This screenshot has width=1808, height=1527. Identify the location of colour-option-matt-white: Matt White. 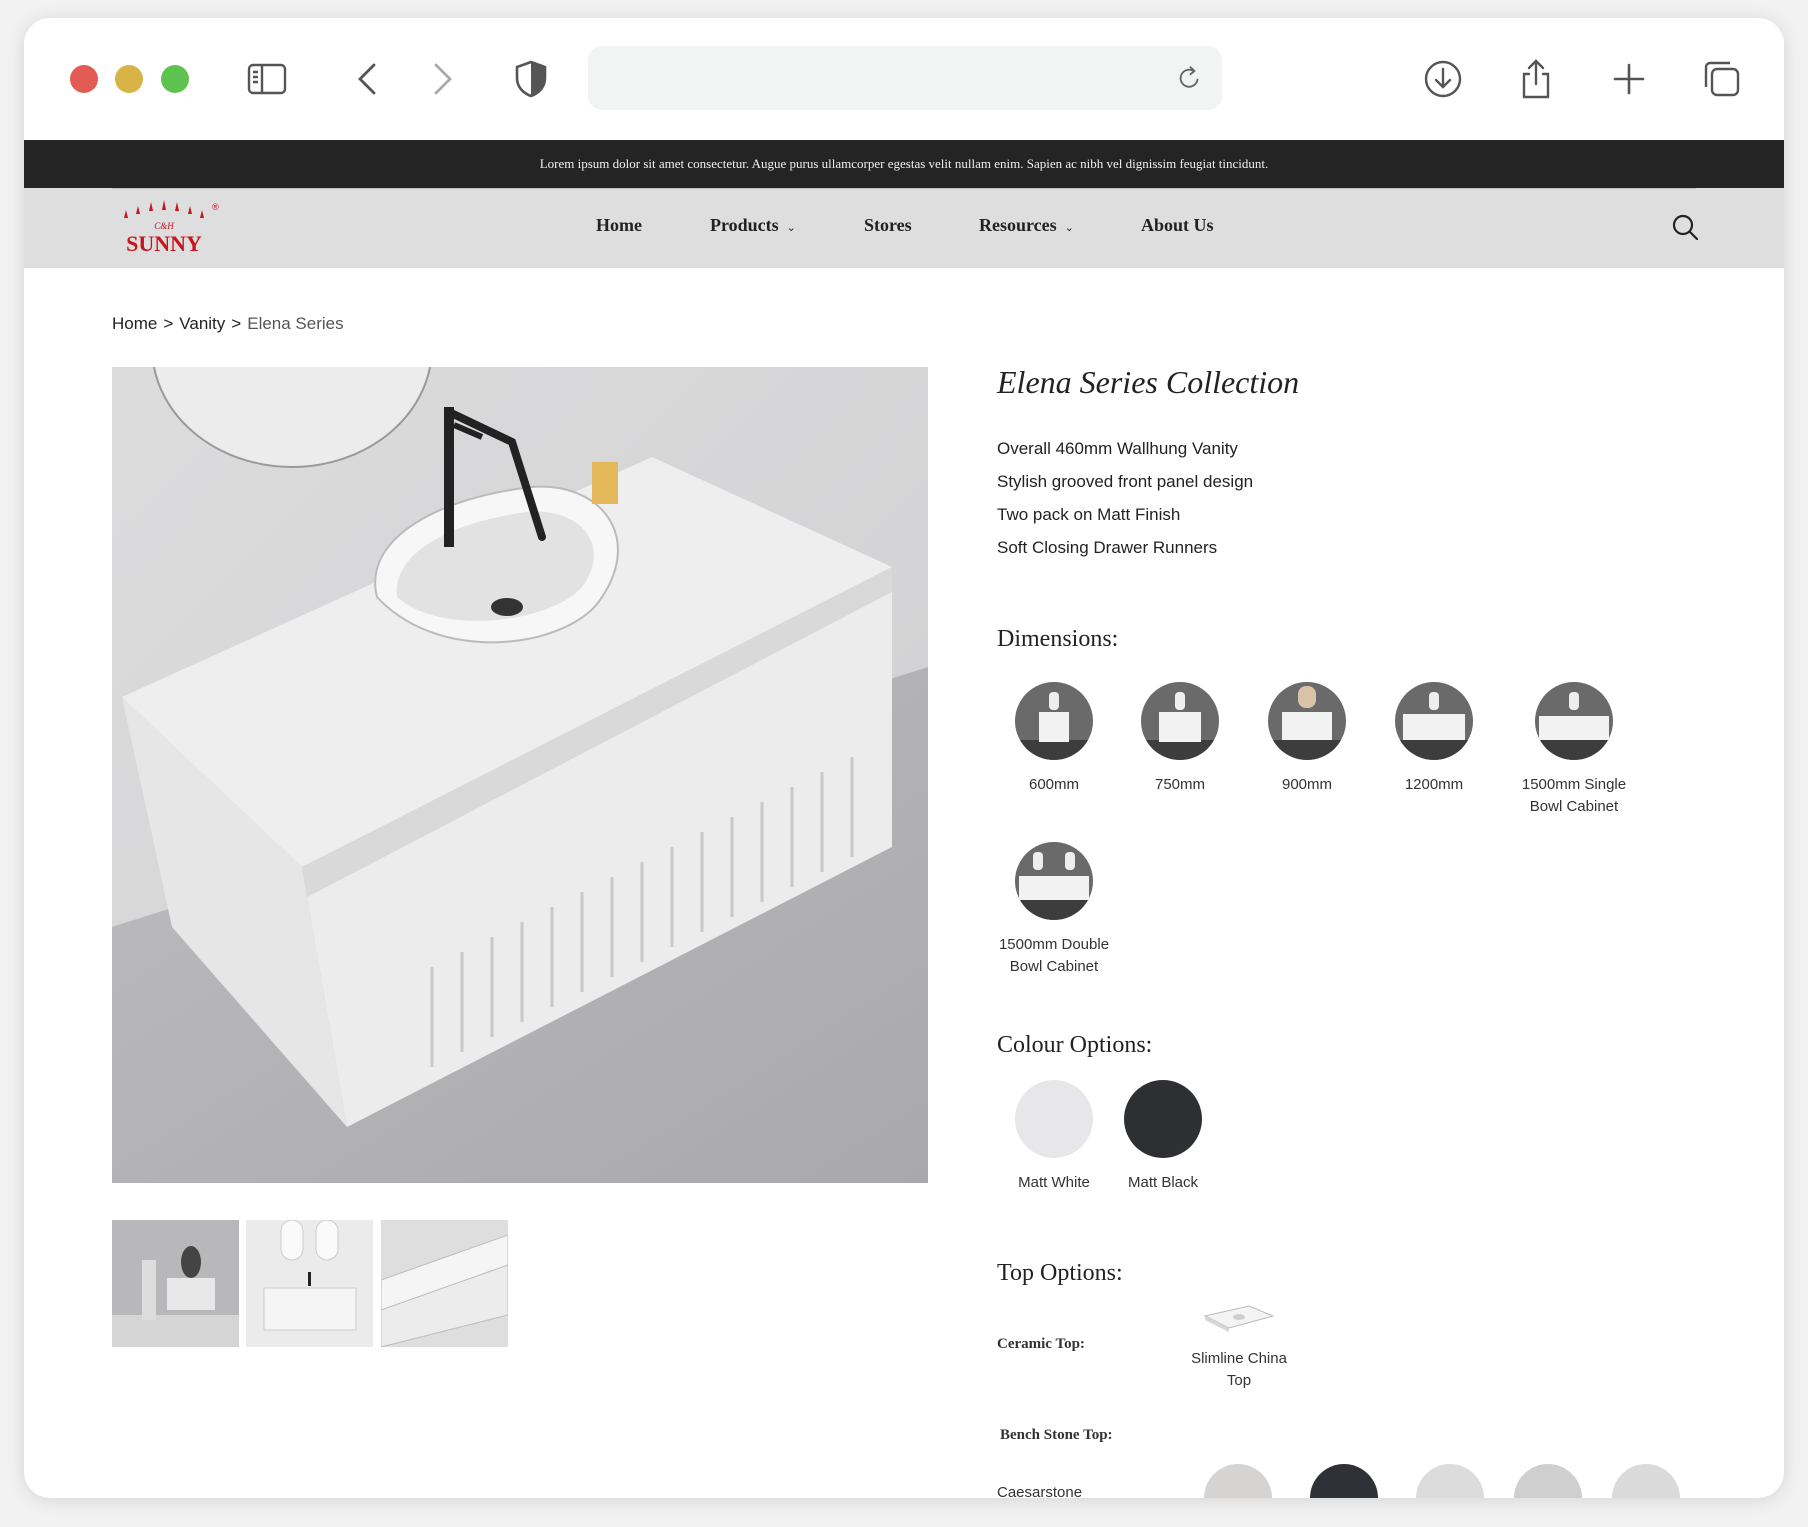
(1054, 1135).